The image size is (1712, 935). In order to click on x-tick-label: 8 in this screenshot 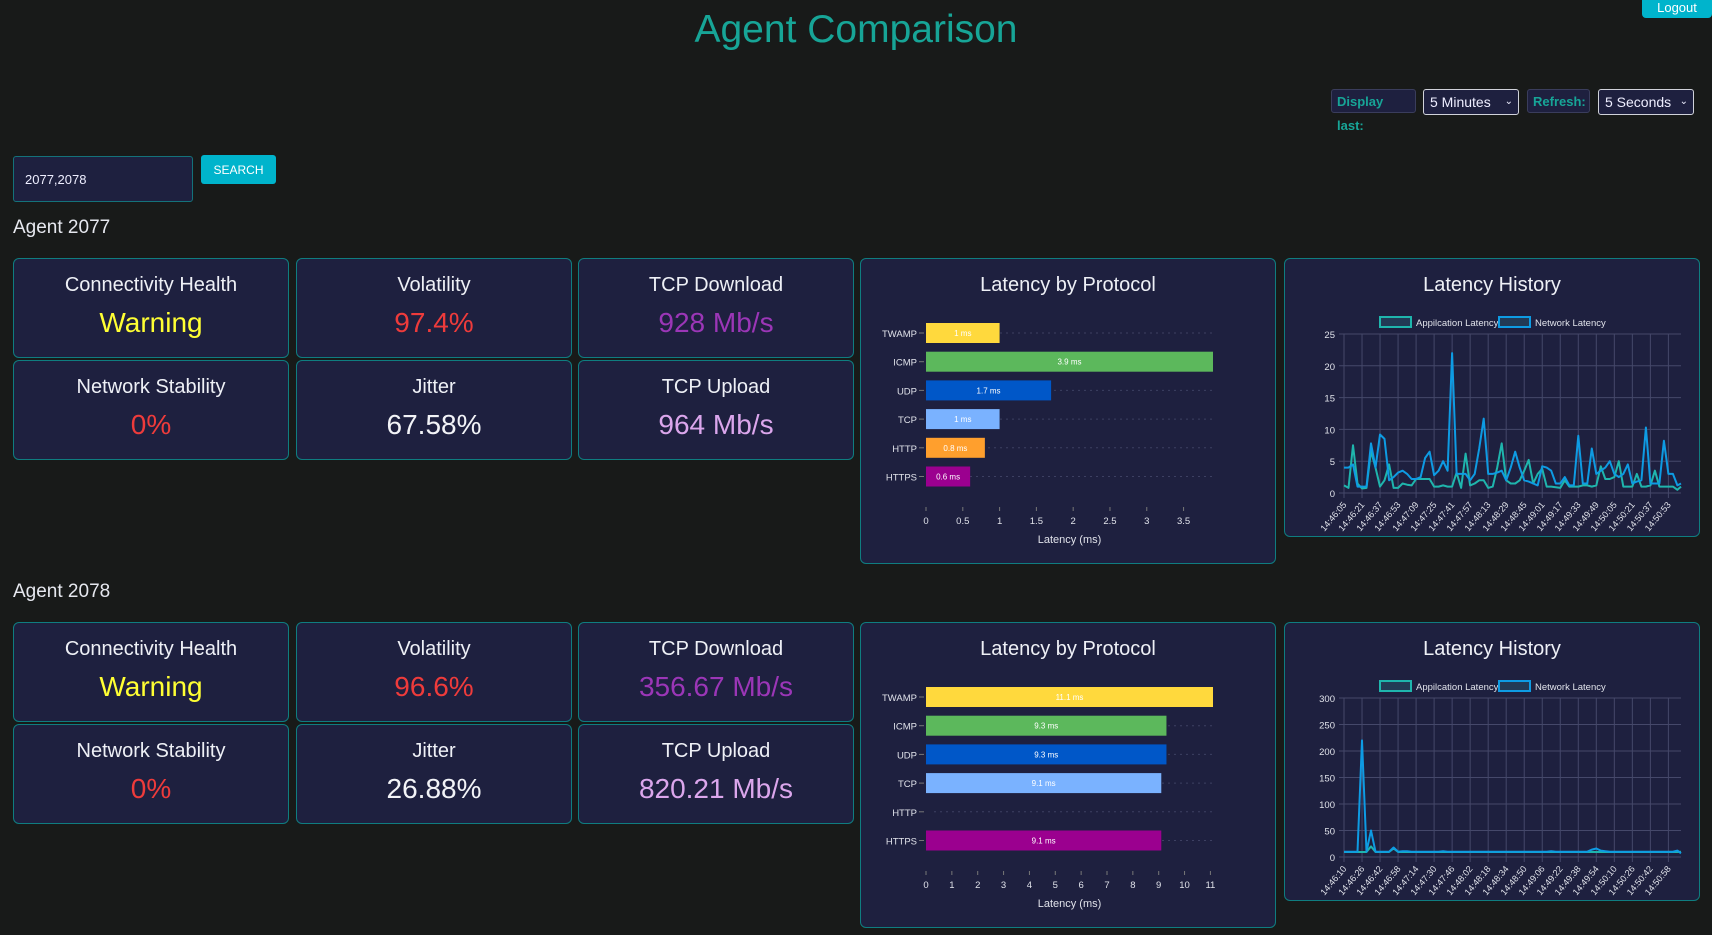, I will do `click(1132, 885)`.